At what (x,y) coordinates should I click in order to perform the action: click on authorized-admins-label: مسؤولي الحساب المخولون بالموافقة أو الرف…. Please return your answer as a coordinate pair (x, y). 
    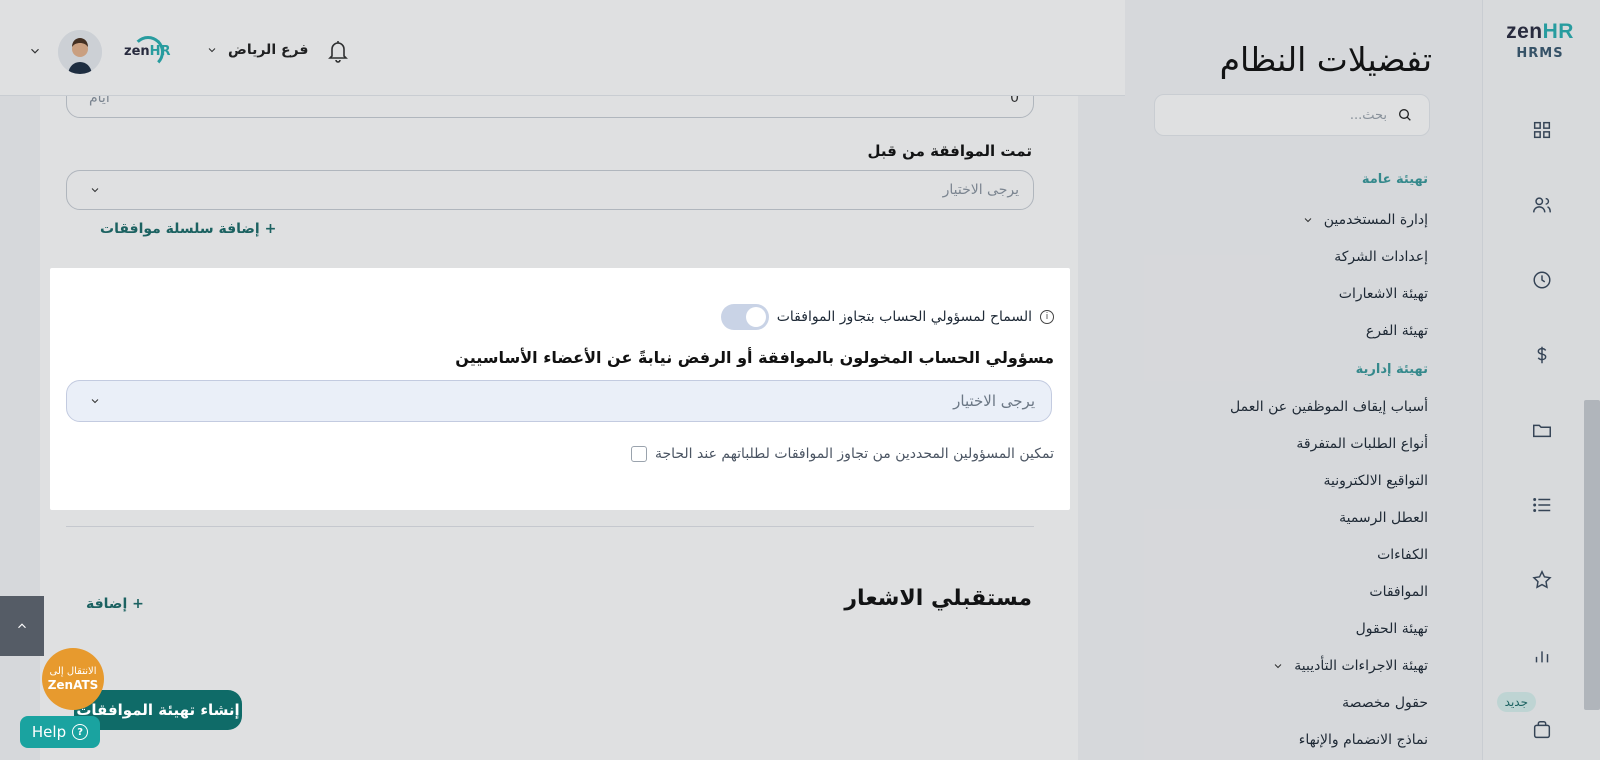
    Looking at the image, I should click on (754, 357).